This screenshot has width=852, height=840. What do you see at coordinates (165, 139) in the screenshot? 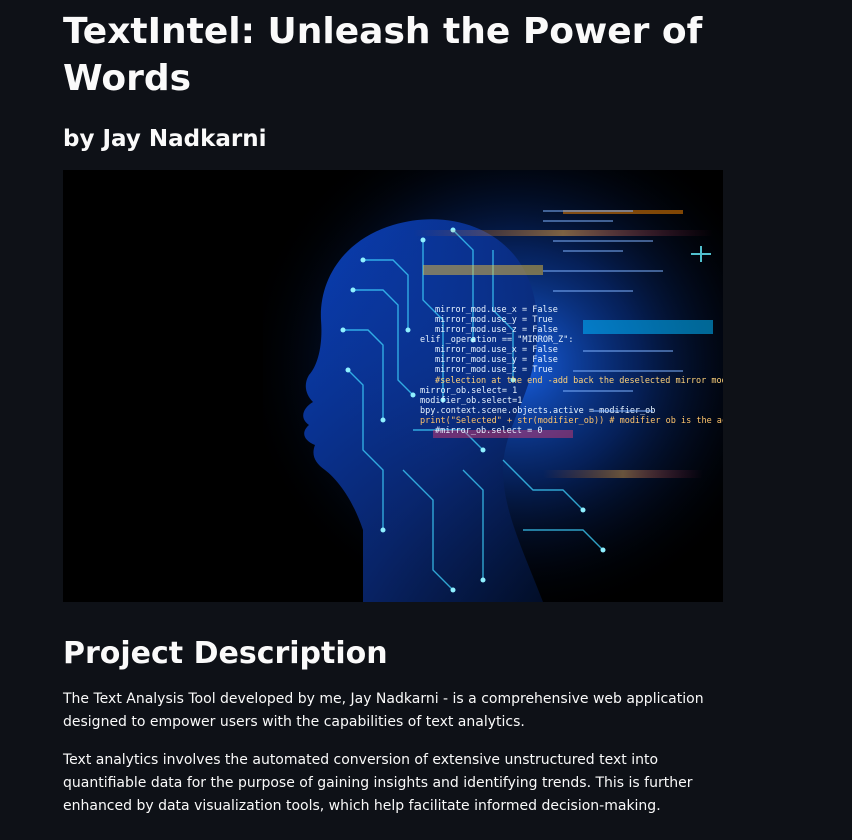
I see `author-byline: by Jay Nadkarni` at bounding box center [165, 139].